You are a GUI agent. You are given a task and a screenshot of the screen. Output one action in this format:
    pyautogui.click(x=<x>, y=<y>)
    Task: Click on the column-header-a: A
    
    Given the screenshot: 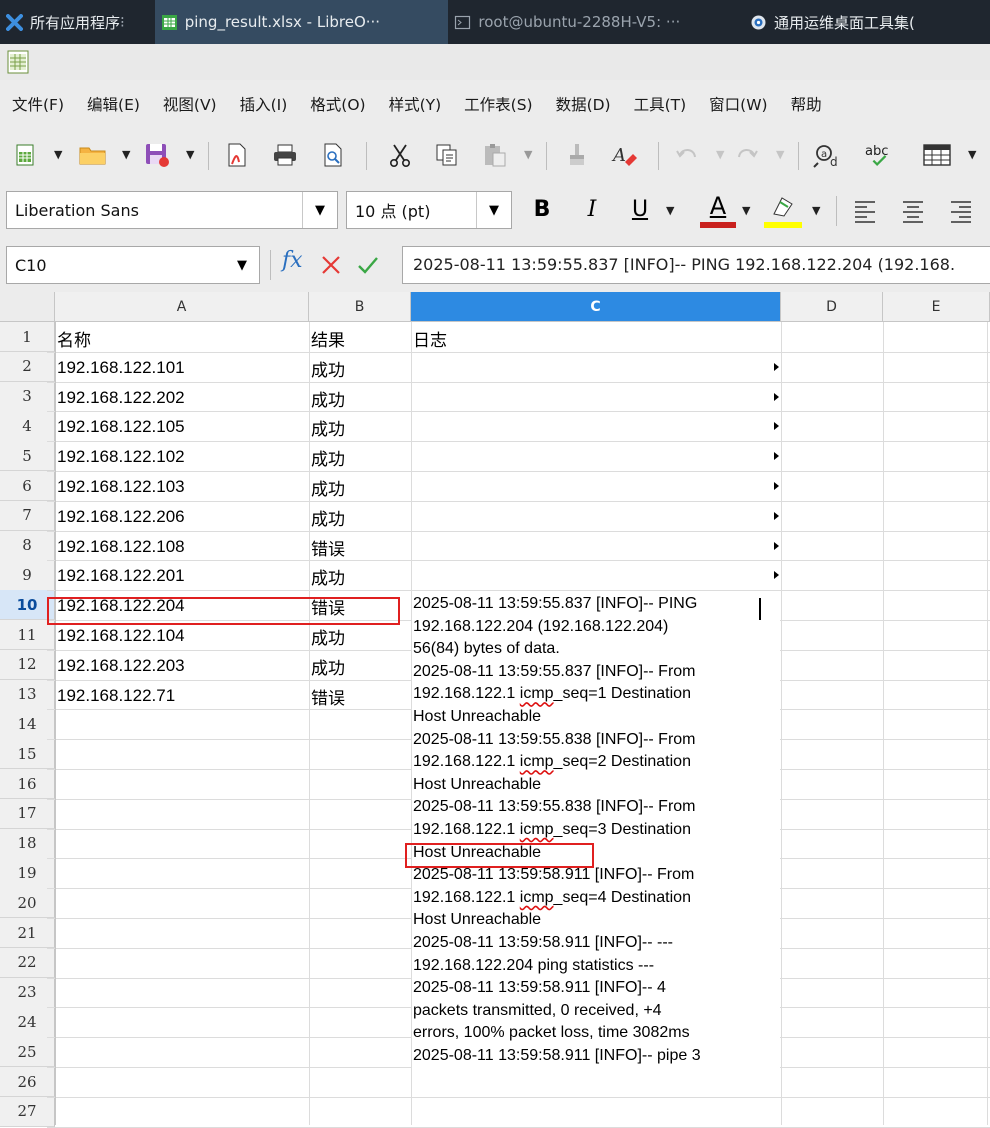 What is the action you would take?
    pyautogui.click(x=182, y=307)
    